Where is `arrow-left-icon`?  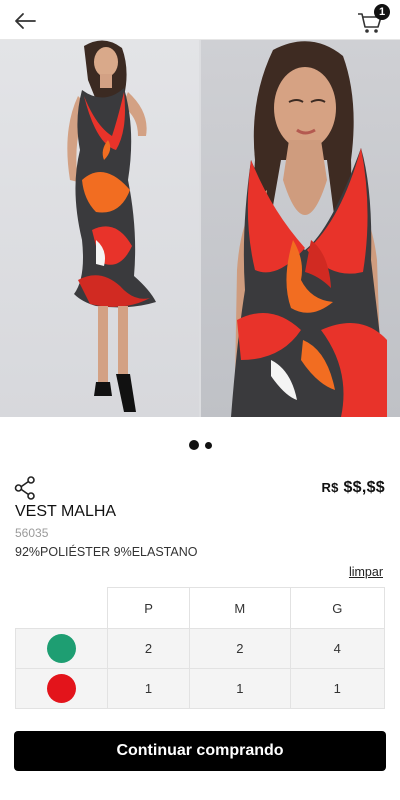
arrow-left-icon is located at coordinates (25, 21).